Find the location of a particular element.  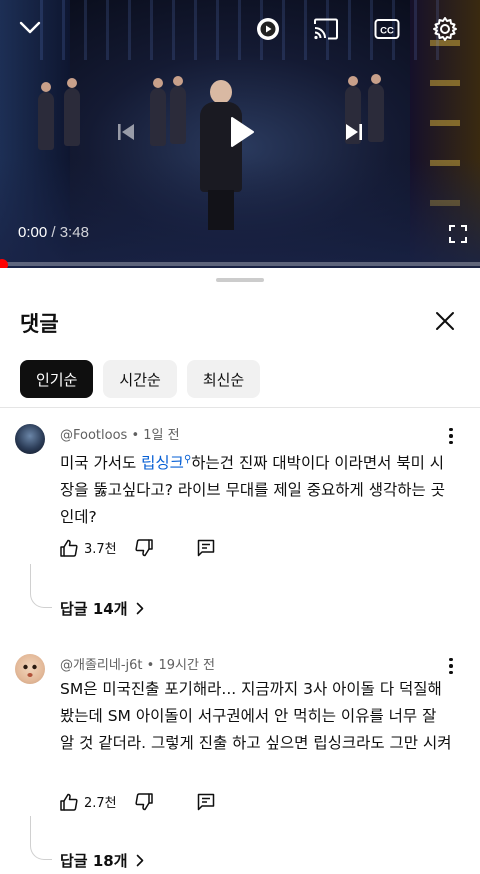

progress-bar is located at coordinates (240, 264).